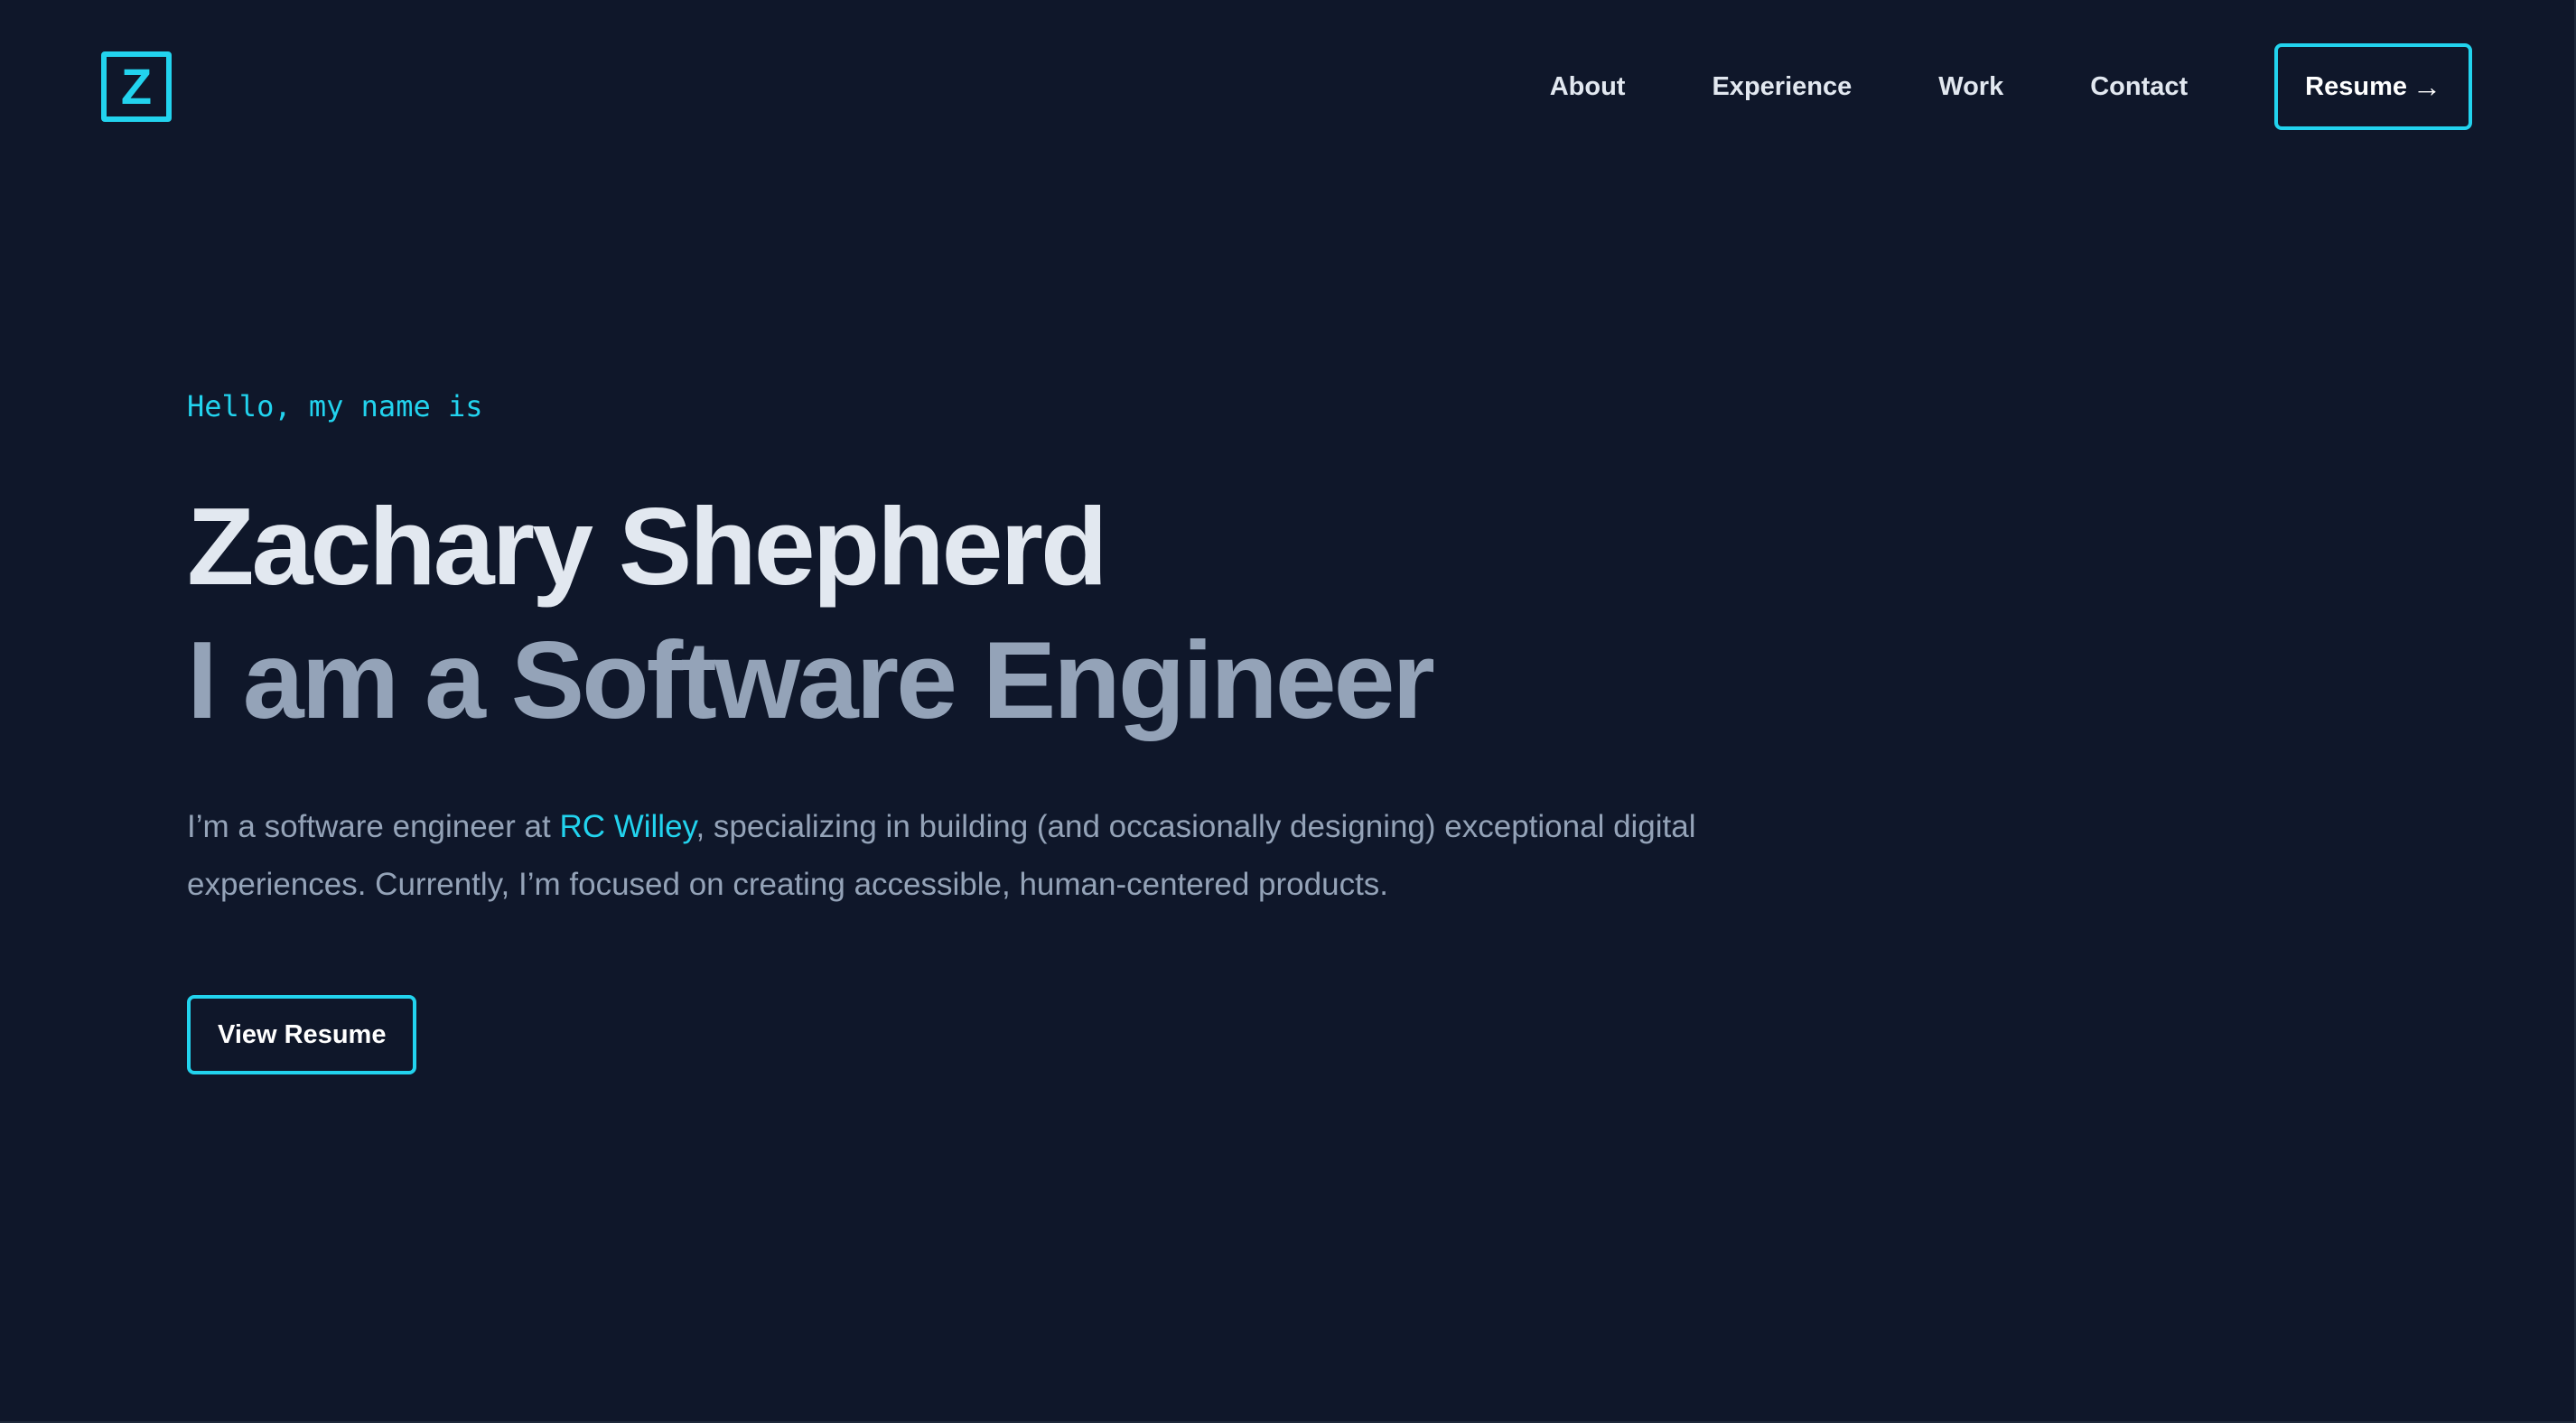 This screenshot has height=1423, width=2576. Describe the element at coordinates (2356, 86) in the screenshot. I see `resume-button-label: Resume` at that location.